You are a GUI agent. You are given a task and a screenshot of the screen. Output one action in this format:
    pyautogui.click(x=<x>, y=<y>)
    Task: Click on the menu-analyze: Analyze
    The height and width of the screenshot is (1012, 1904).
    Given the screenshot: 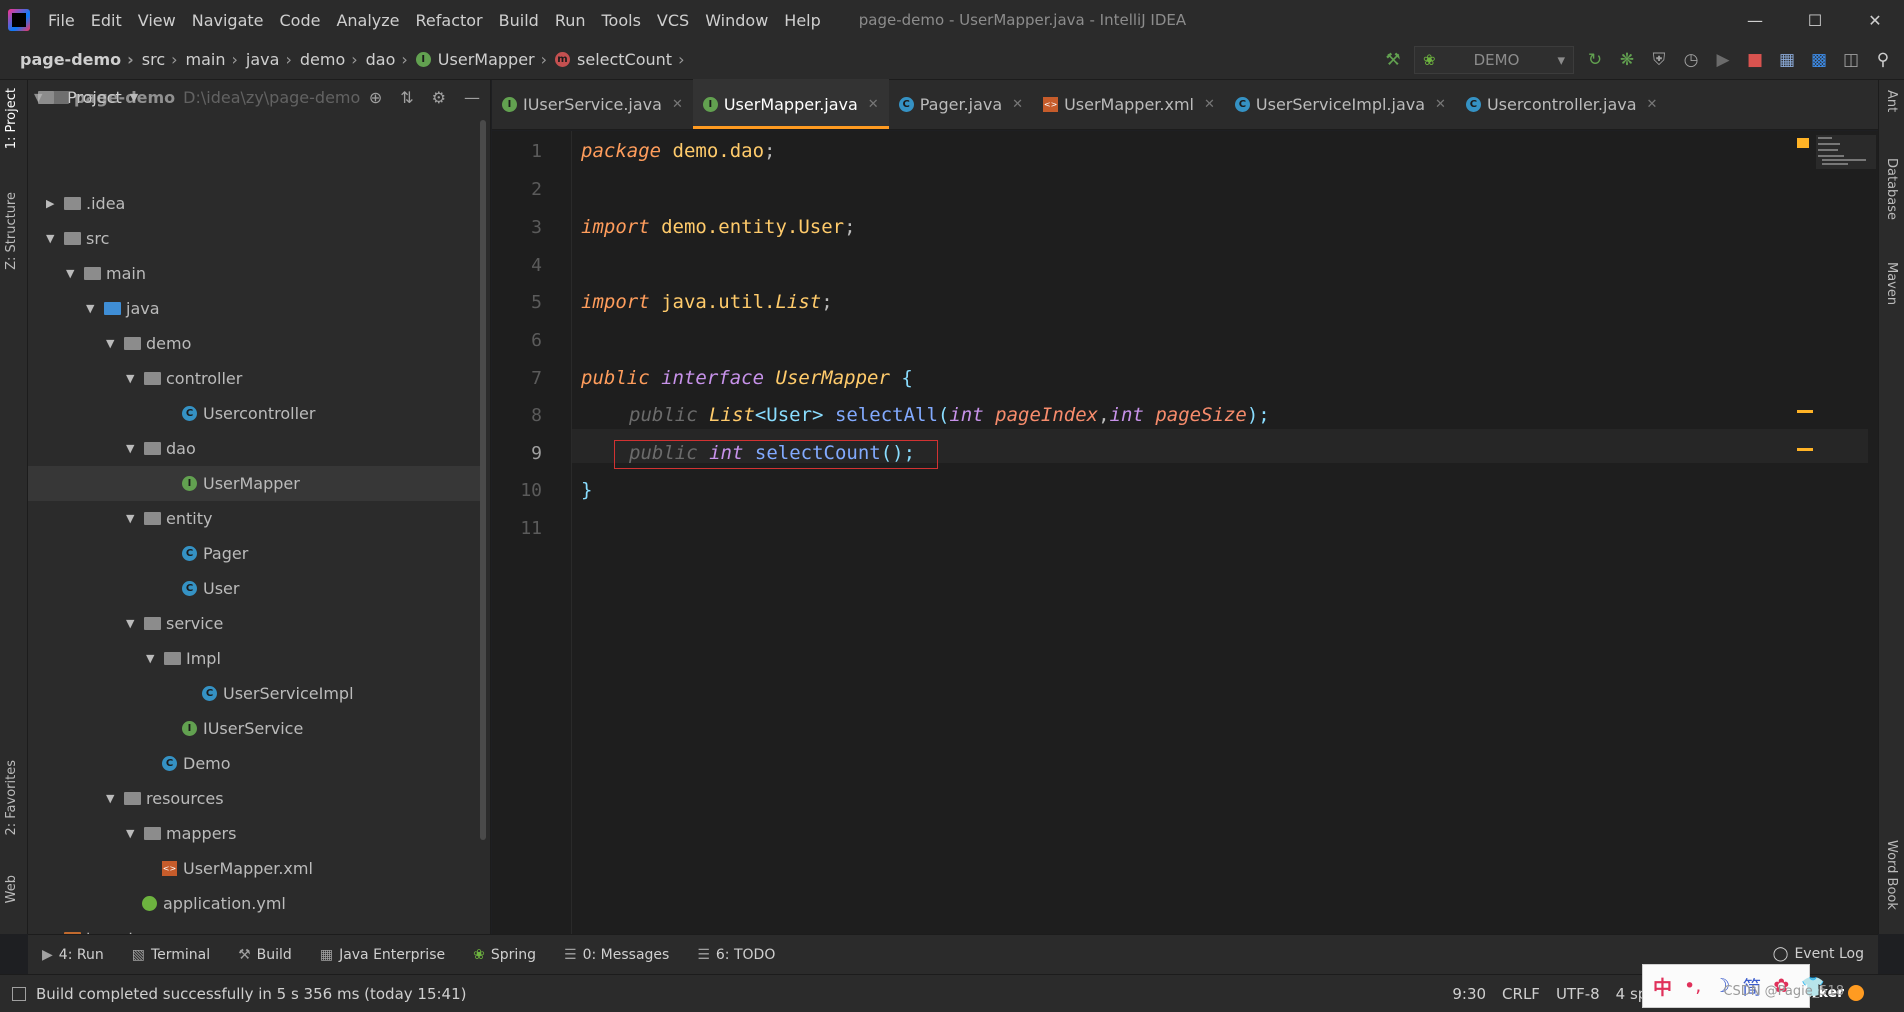 What is the action you would take?
    pyautogui.click(x=367, y=20)
    